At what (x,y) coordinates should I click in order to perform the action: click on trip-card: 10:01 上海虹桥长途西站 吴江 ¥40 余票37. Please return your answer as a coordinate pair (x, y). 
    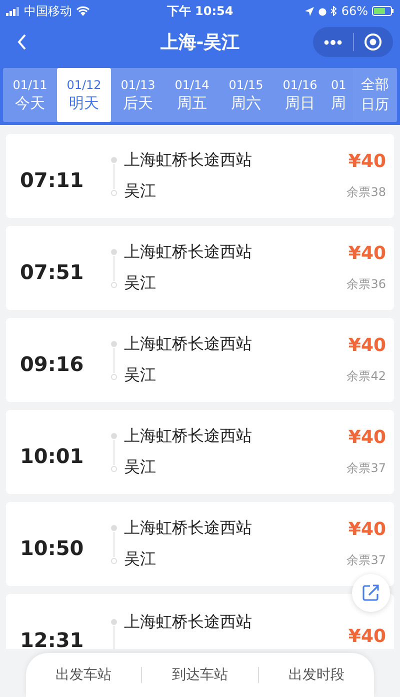
    Looking at the image, I should click on (200, 452).